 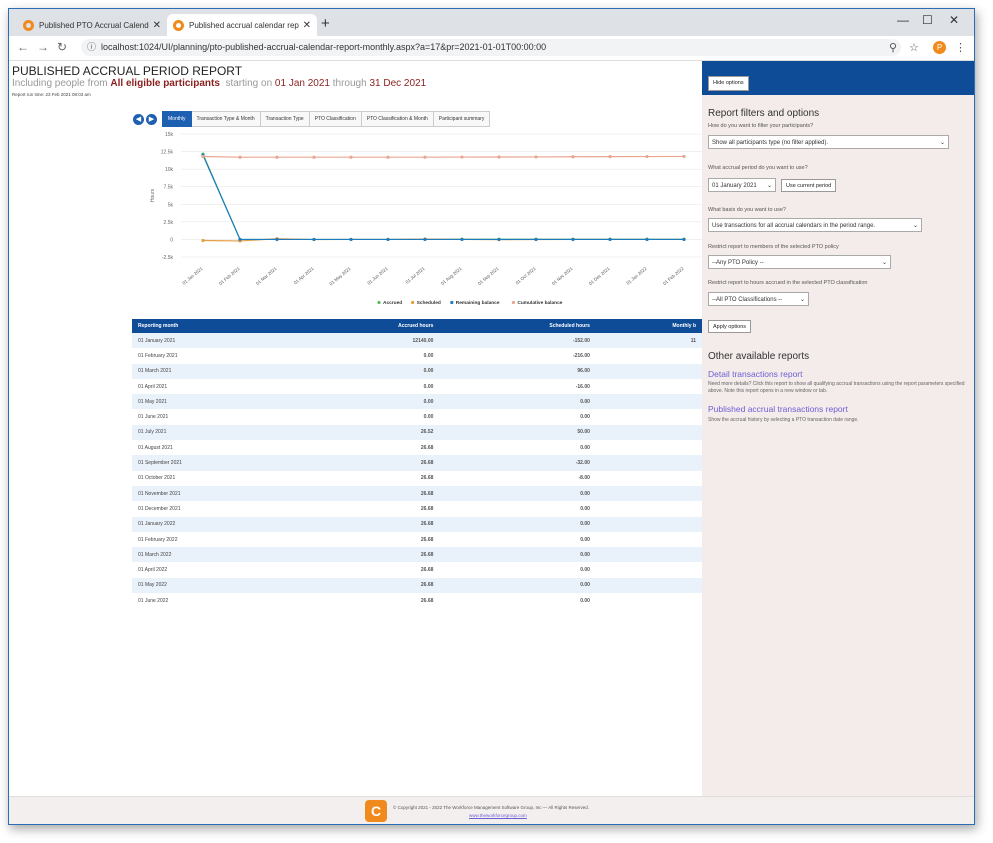 What do you see at coordinates (927, 20) in the screenshot?
I see `maximize-icon: ☐` at bounding box center [927, 20].